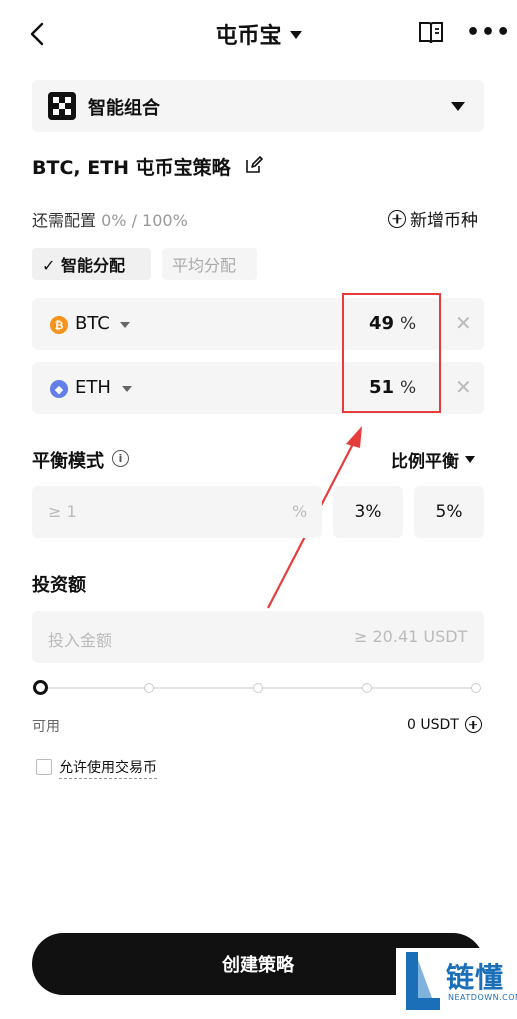 The height and width of the screenshot is (1019, 517). I want to click on balance-mode-label: 平衡模式, so click(68, 461).